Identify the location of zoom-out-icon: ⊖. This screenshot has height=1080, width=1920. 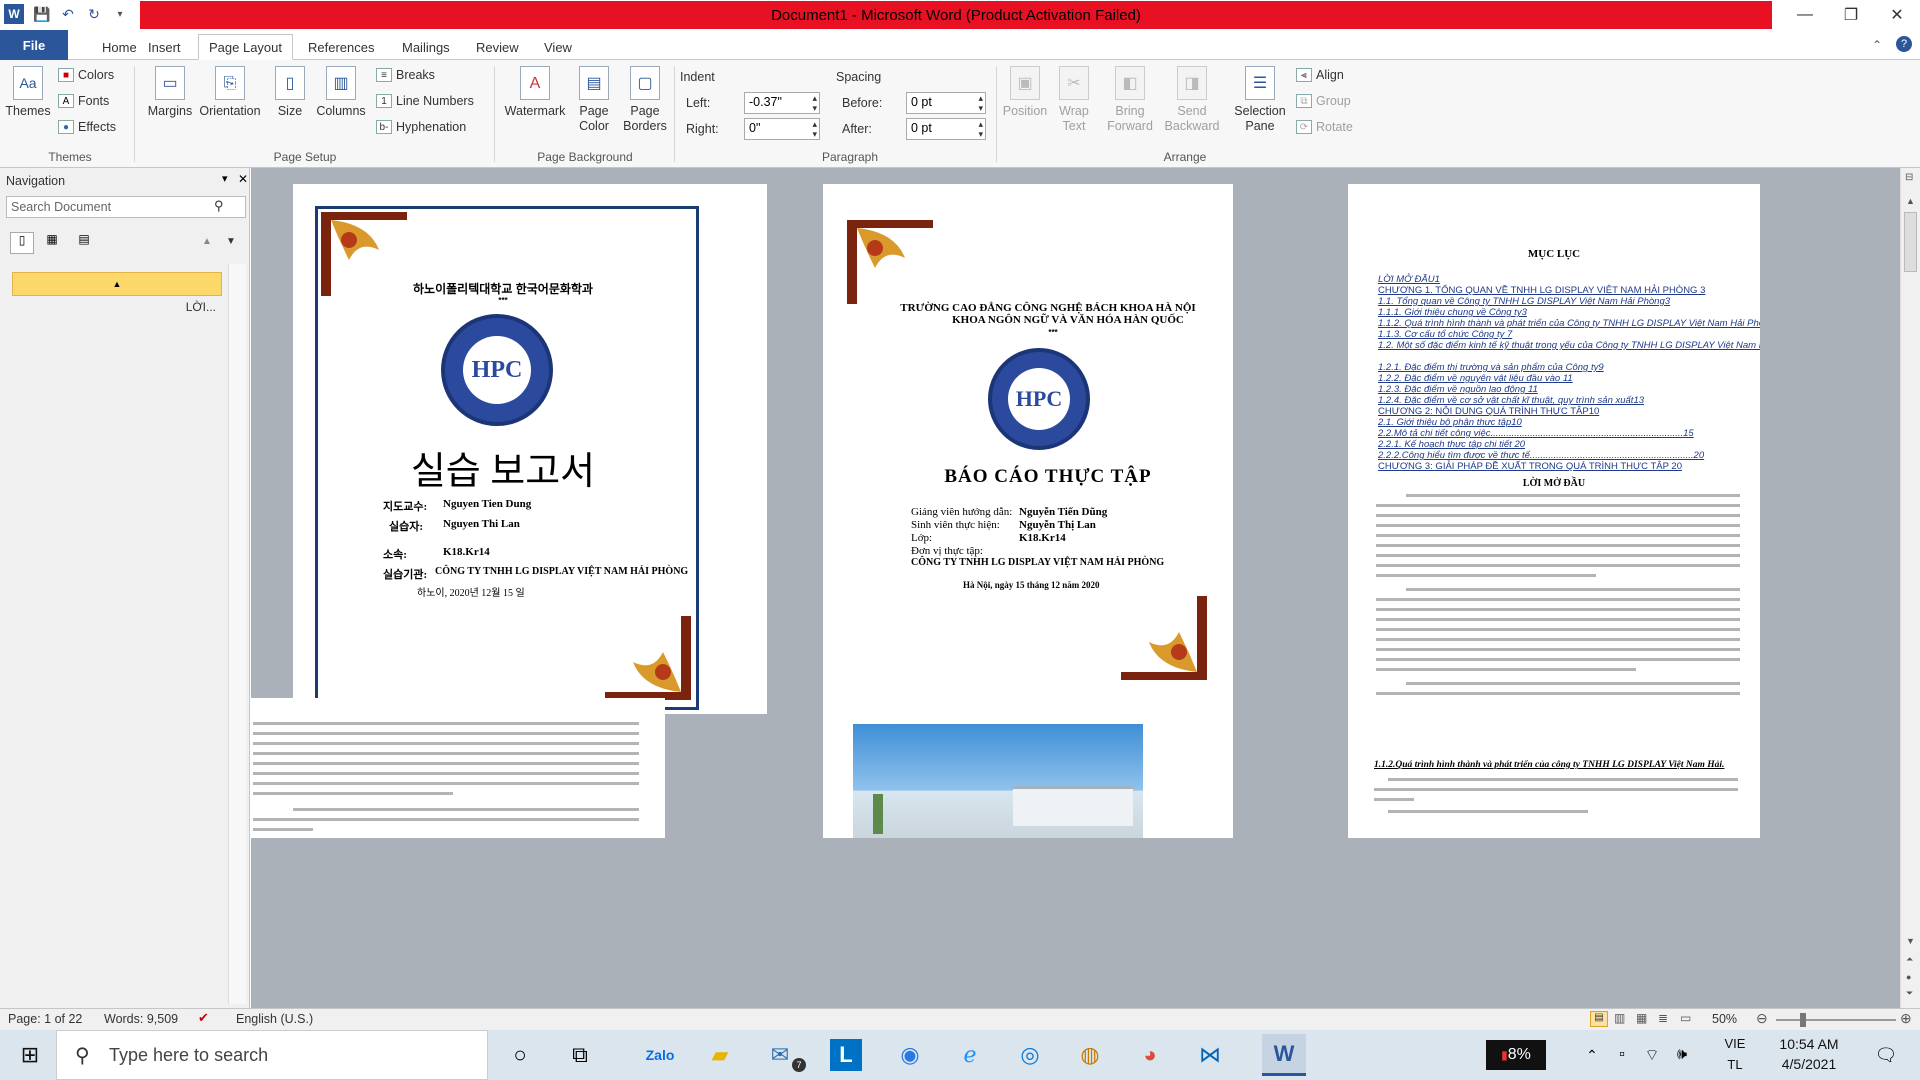
(1762, 1018).